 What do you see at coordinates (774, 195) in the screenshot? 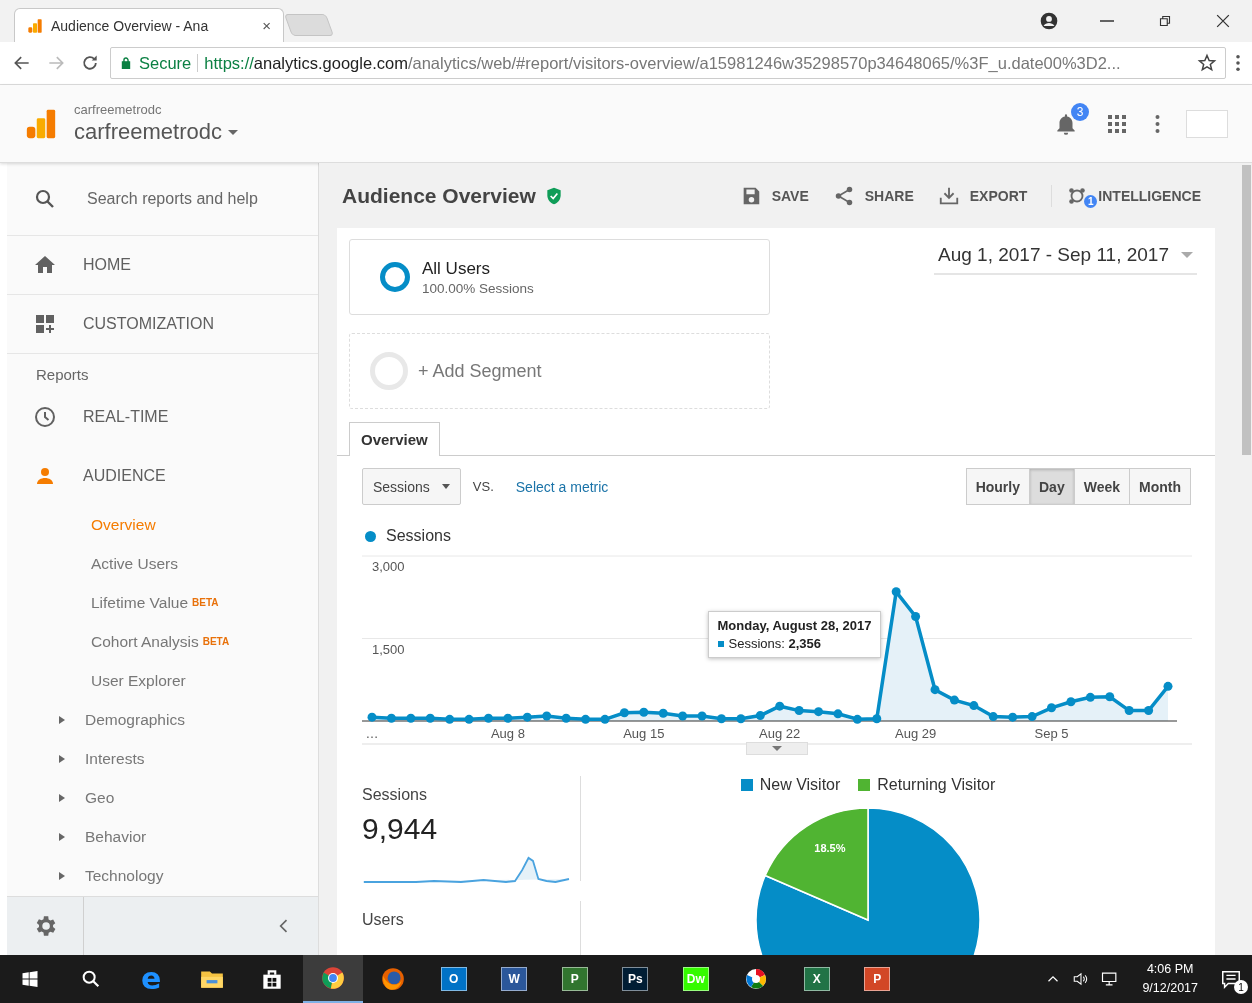
I see `save-button: SAVE` at bounding box center [774, 195].